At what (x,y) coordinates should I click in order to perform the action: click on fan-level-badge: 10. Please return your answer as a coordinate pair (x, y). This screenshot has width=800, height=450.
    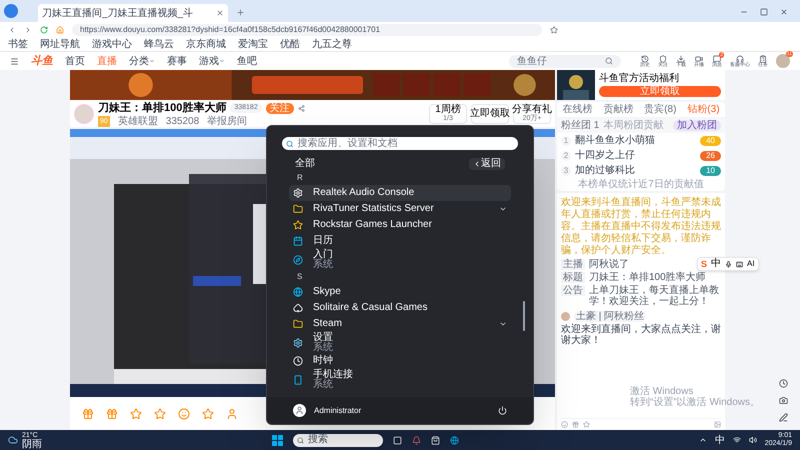
    Looking at the image, I should click on (710, 171).